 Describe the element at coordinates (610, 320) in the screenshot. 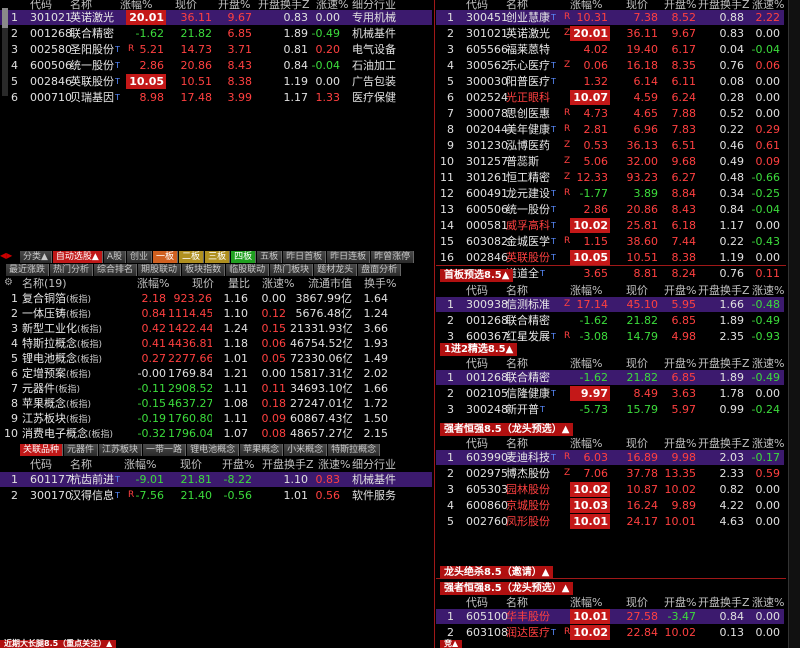

I see `table-row: 2 001268 联合精密 -1.62 21.82 6.85 1.89 -0.49` at that location.